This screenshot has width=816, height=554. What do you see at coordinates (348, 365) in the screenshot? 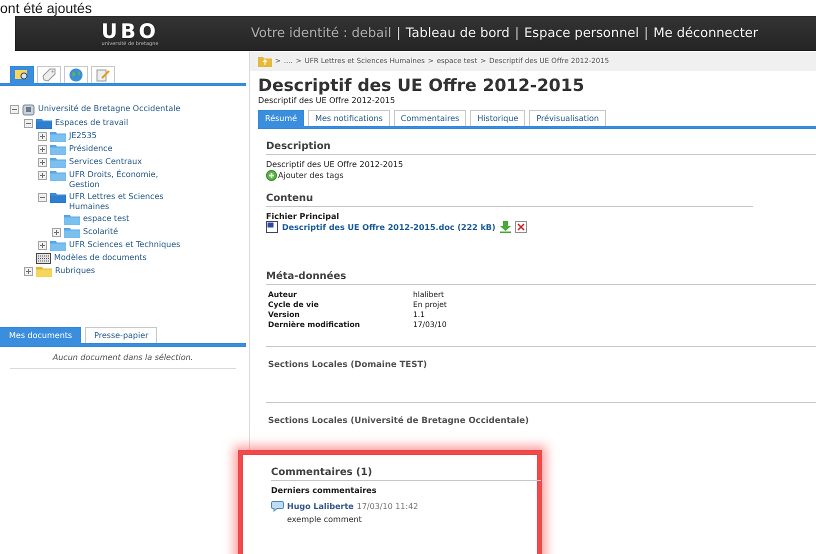
I see `section-heading: Sections Locales (Domaine TEST)` at bounding box center [348, 365].